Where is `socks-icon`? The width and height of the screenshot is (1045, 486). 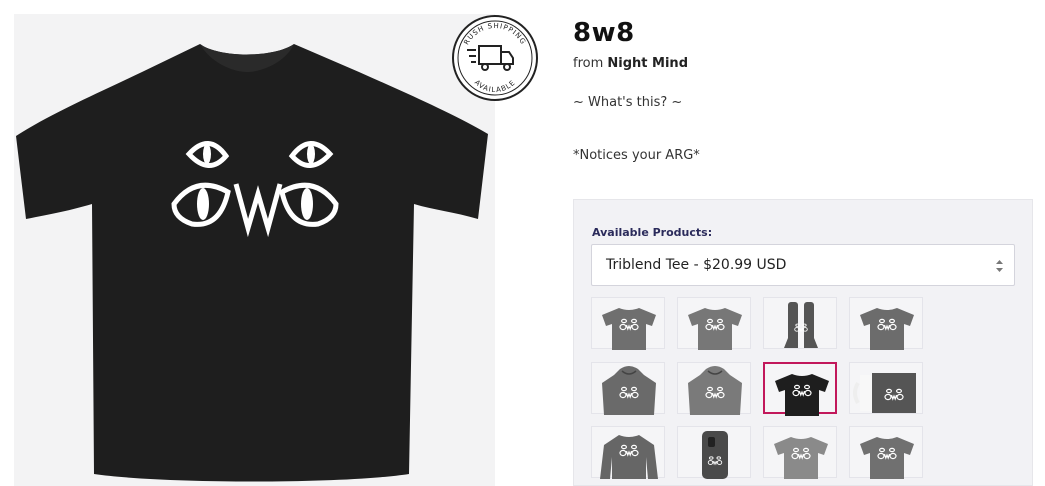 socks-icon is located at coordinates (801, 325).